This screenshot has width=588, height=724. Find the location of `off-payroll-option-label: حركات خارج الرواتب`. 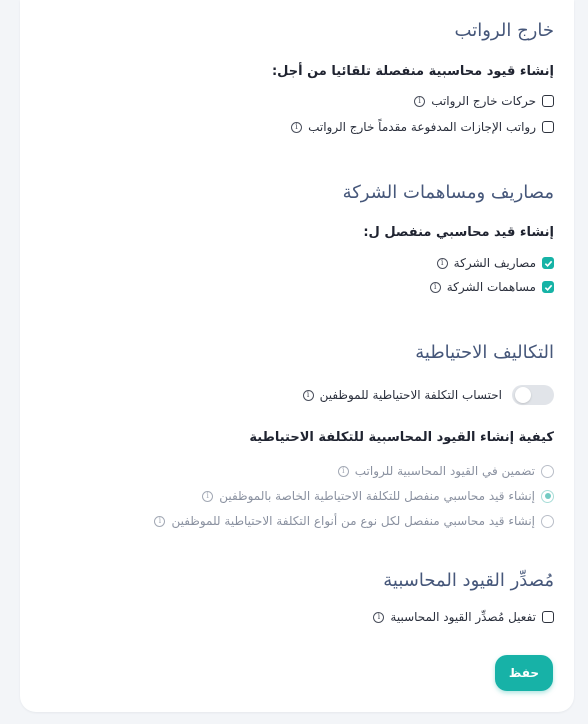

off-payroll-option-label: حركات خارج الرواتب is located at coordinates (483, 101).